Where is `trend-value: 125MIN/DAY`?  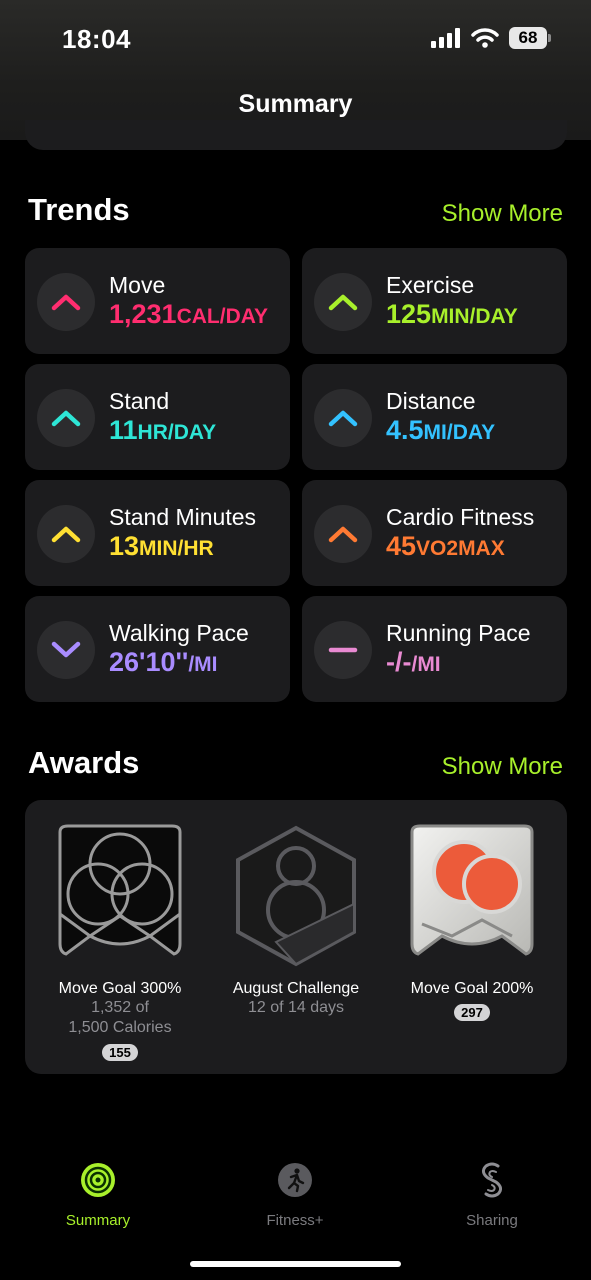 trend-value: 125MIN/DAY is located at coordinates (452, 314).